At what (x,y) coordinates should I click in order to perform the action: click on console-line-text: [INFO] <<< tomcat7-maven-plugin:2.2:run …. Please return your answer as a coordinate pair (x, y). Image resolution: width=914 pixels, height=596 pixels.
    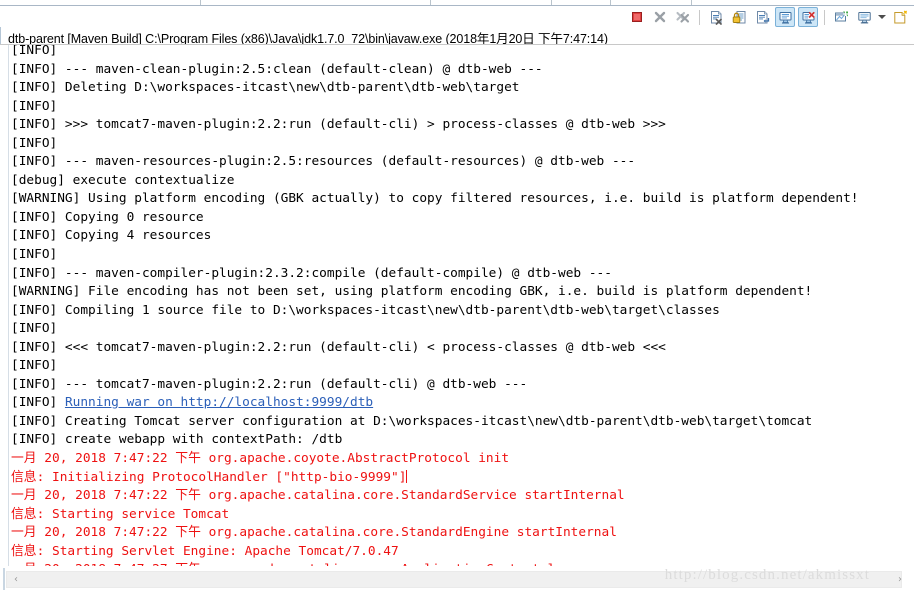
    Looking at the image, I should click on (338, 347).